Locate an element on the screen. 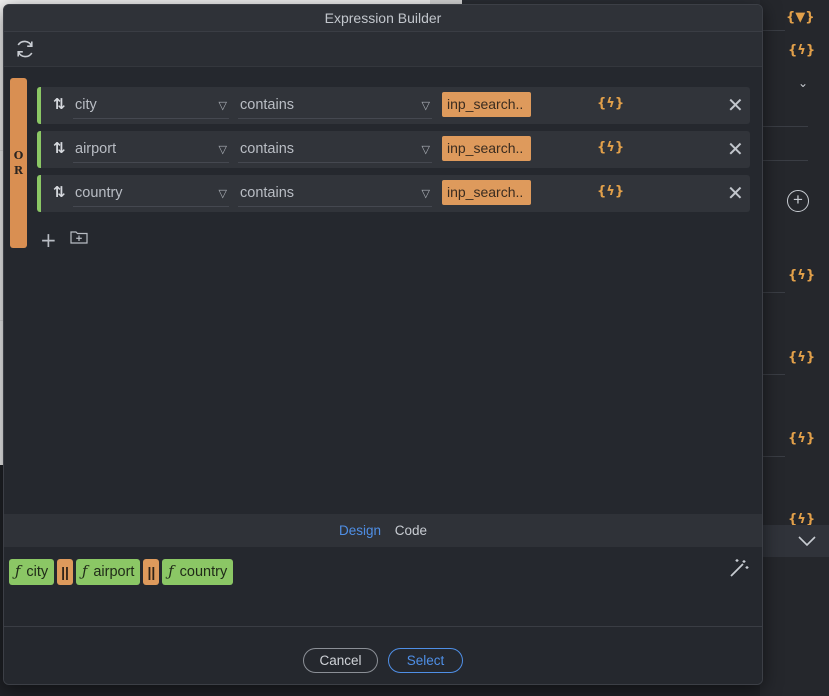 Image resolution: width=829 pixels, height=696 pixels. add-circle-icon: + is located at coordinates (798, 201).